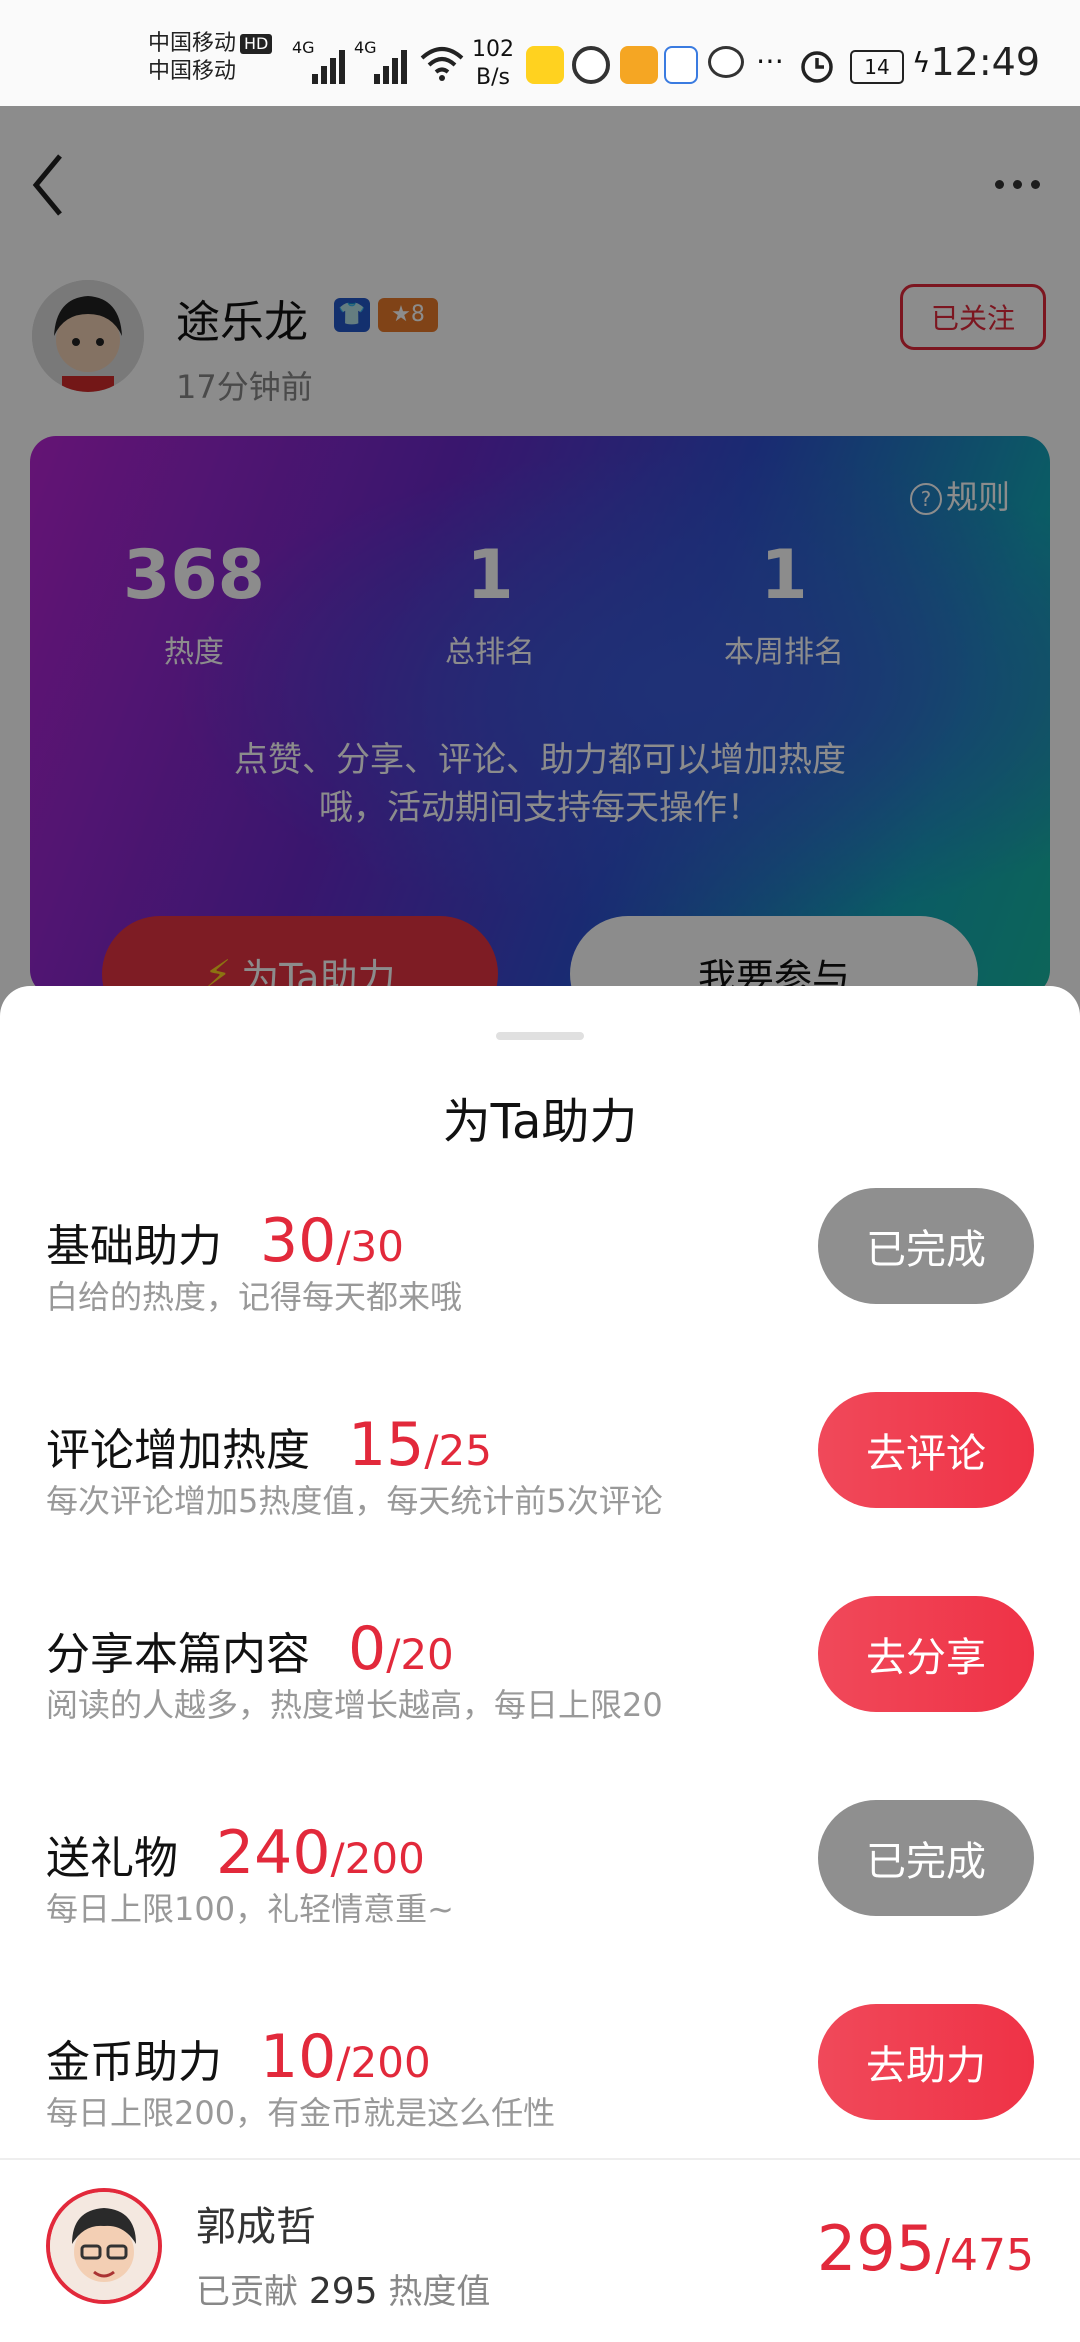 This screenshot has width=1080, height=2342. What do you see at coordinates (192, 43) in the screenshot?
I see `carrier-1: 中国移动` at bounding box center [192, 43].